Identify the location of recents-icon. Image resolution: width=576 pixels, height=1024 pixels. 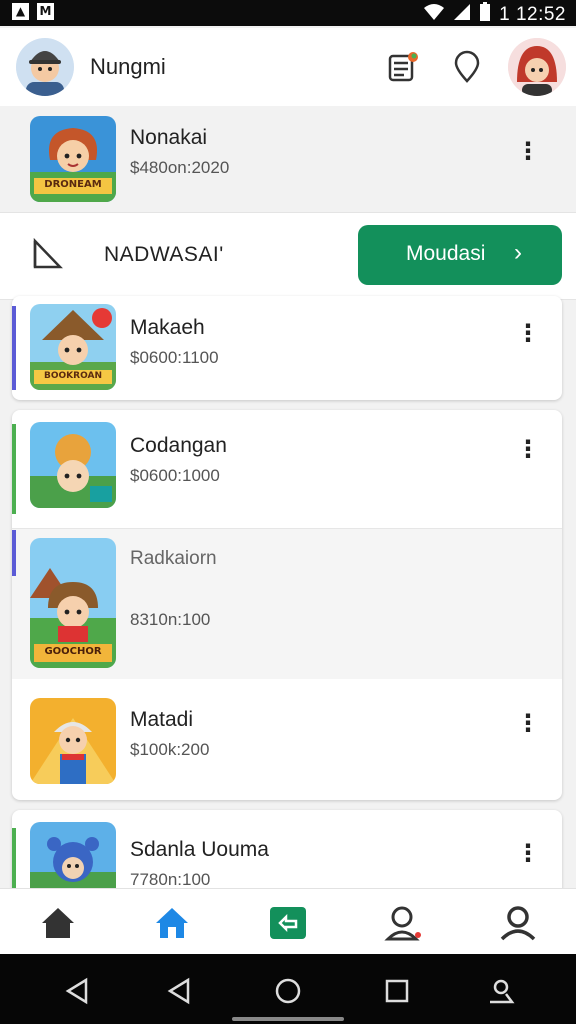
(397, 991).